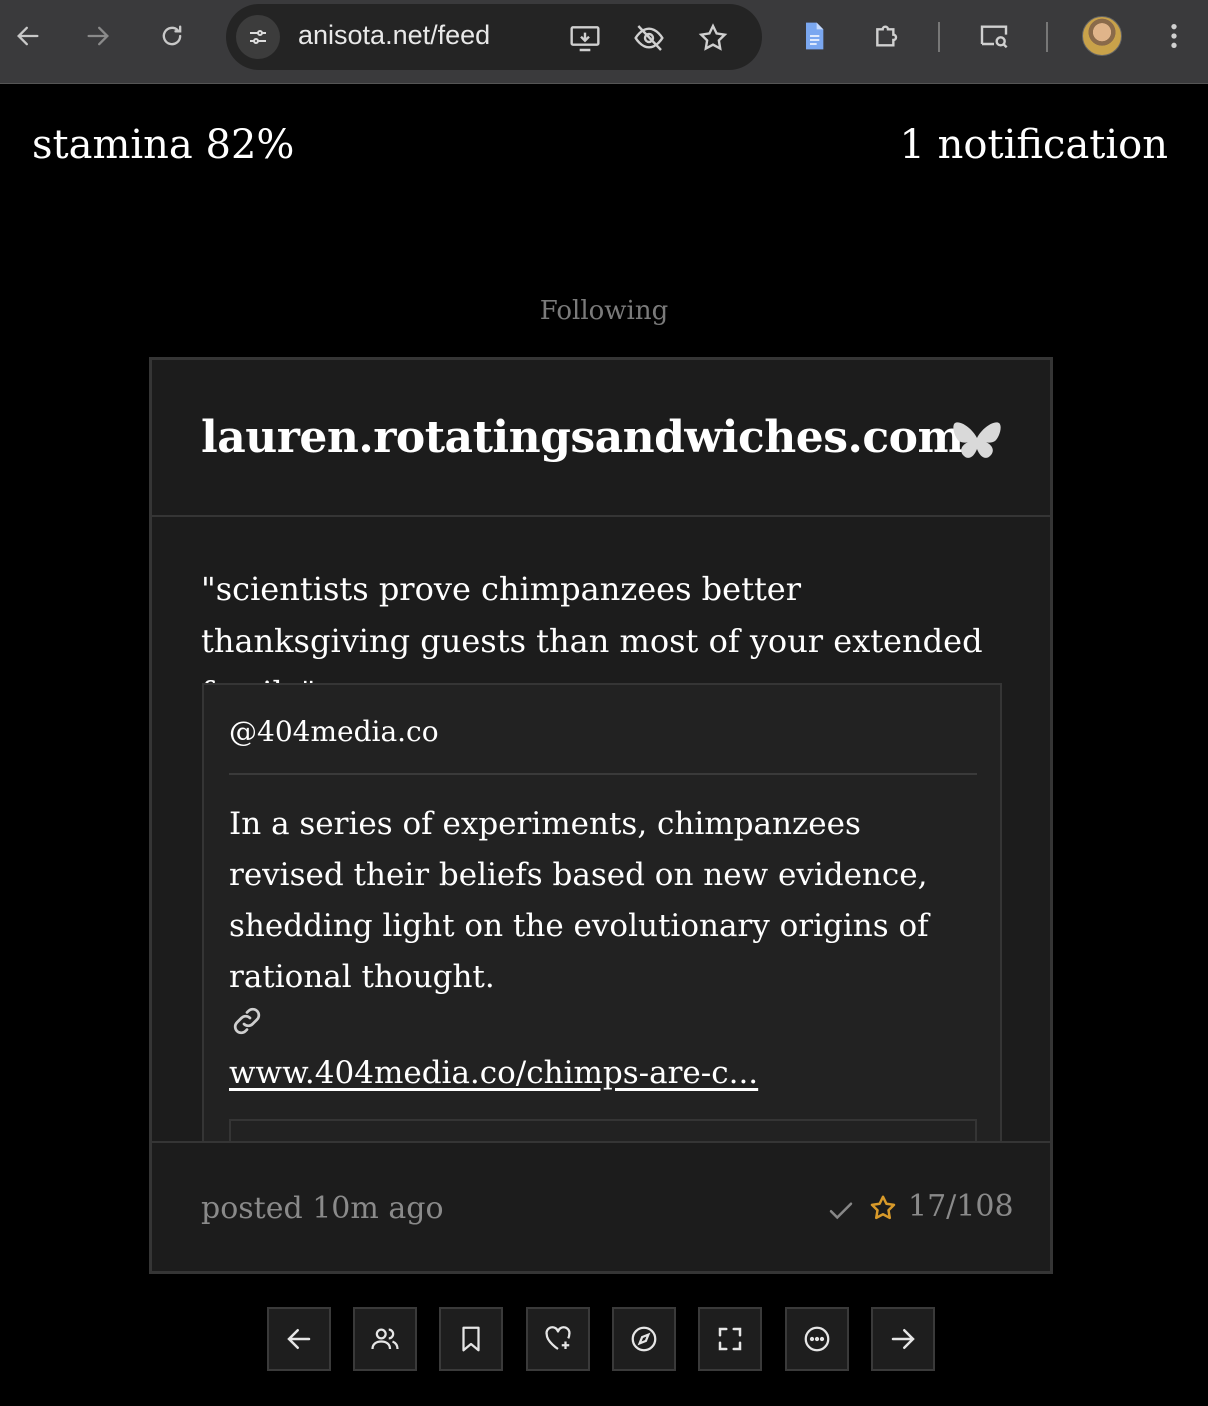 This screenshot has width=1208, height=1406. I want to click on users-button, so click(385, 1339).